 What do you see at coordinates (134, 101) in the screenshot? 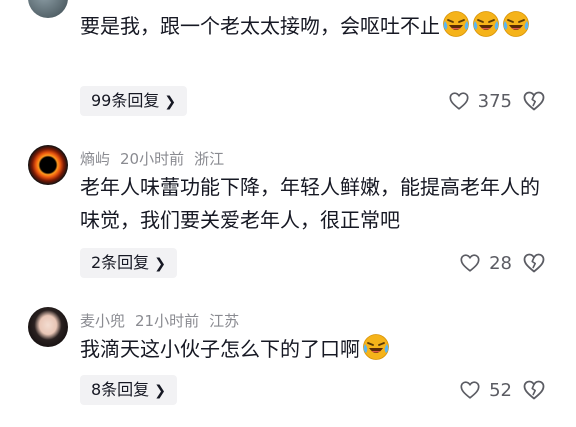
I see `view-replies-button: 99条回复 ❯` at bounding box center [134, 101].